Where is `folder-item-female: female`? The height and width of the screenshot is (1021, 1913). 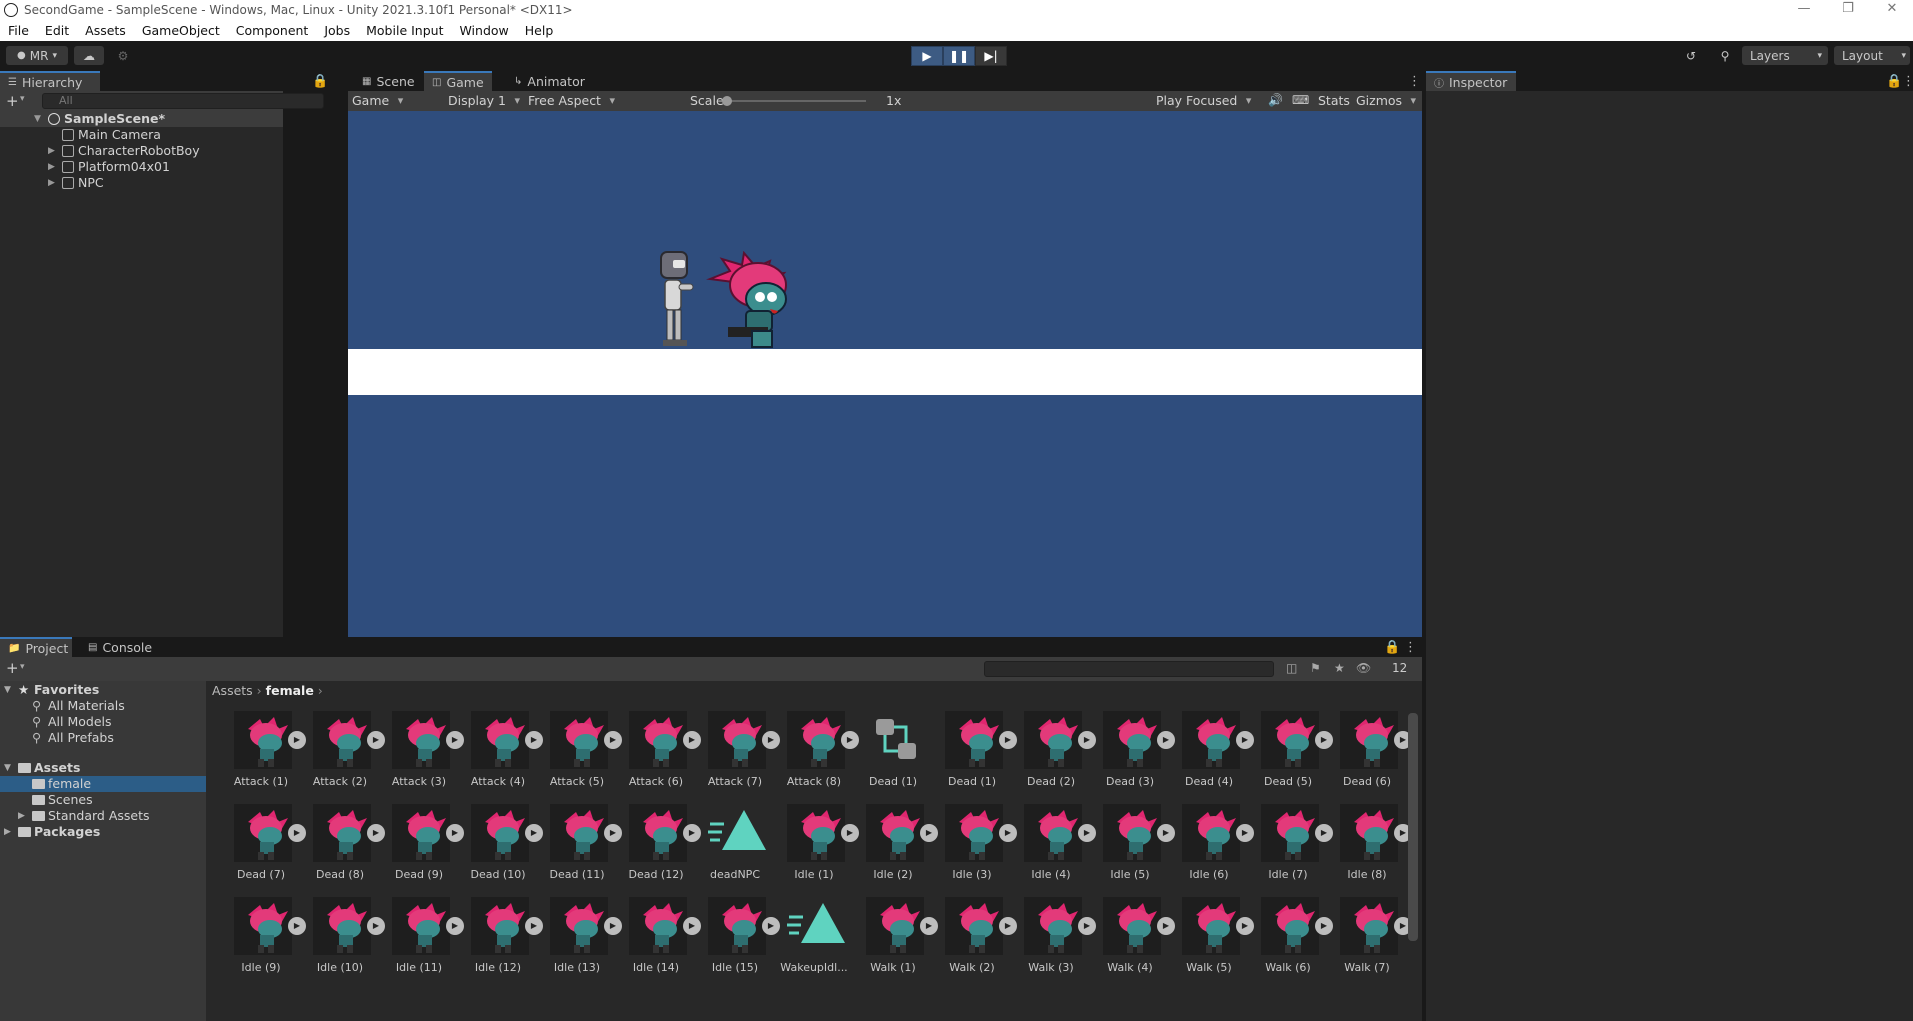 folder-item-female: female is located at coordinates (103, 784).